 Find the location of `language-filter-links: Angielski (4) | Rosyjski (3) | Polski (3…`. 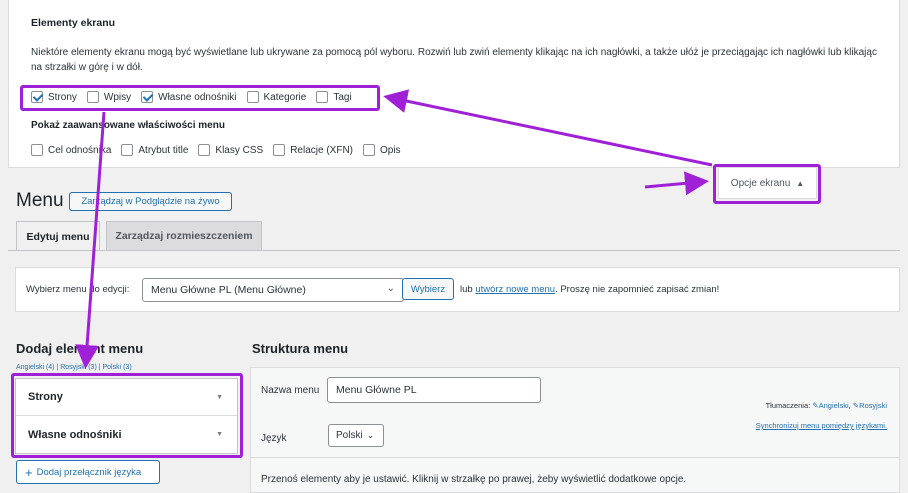

language-filter-links: Angielski (4) | Rosyjski (3) | Polski (3… is located at coordinates (74, 367).